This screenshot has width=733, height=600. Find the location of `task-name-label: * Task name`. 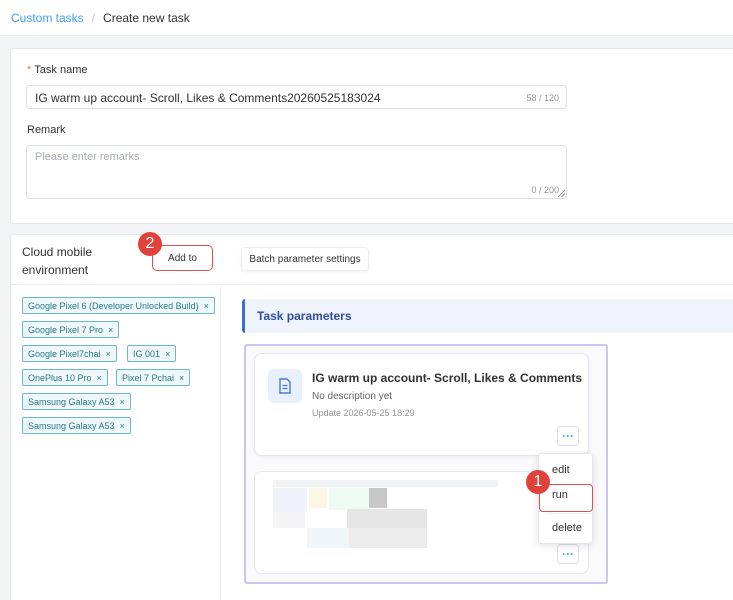

task-name-label: * Task name is located at coordinates (57, 70).